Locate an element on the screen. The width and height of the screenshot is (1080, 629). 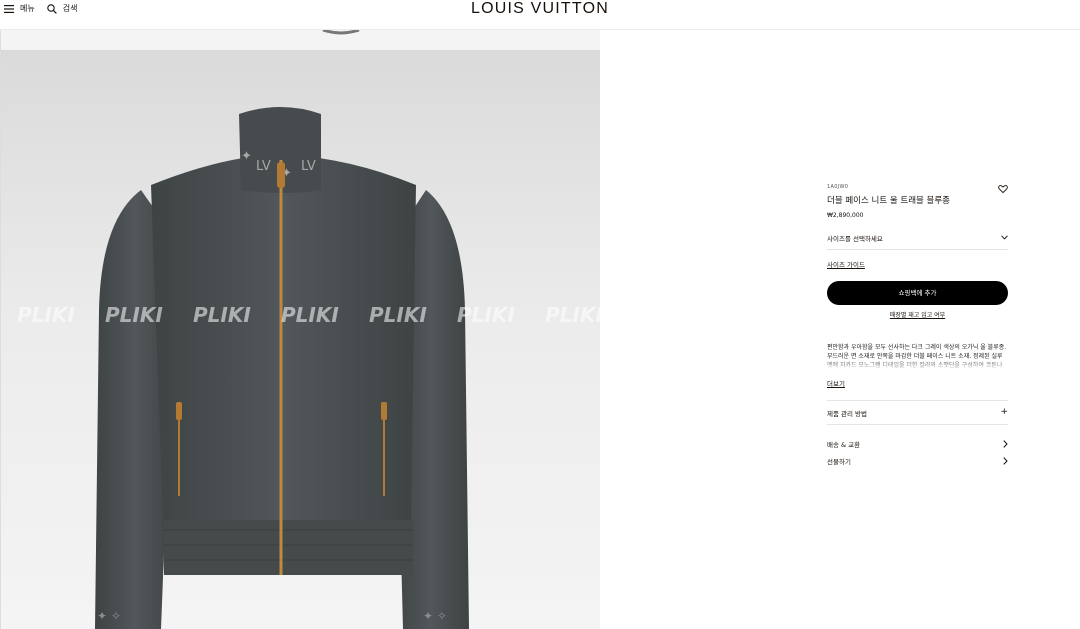
brand-logo: LOUIS VUITTON is located at coordinates (540, 9).